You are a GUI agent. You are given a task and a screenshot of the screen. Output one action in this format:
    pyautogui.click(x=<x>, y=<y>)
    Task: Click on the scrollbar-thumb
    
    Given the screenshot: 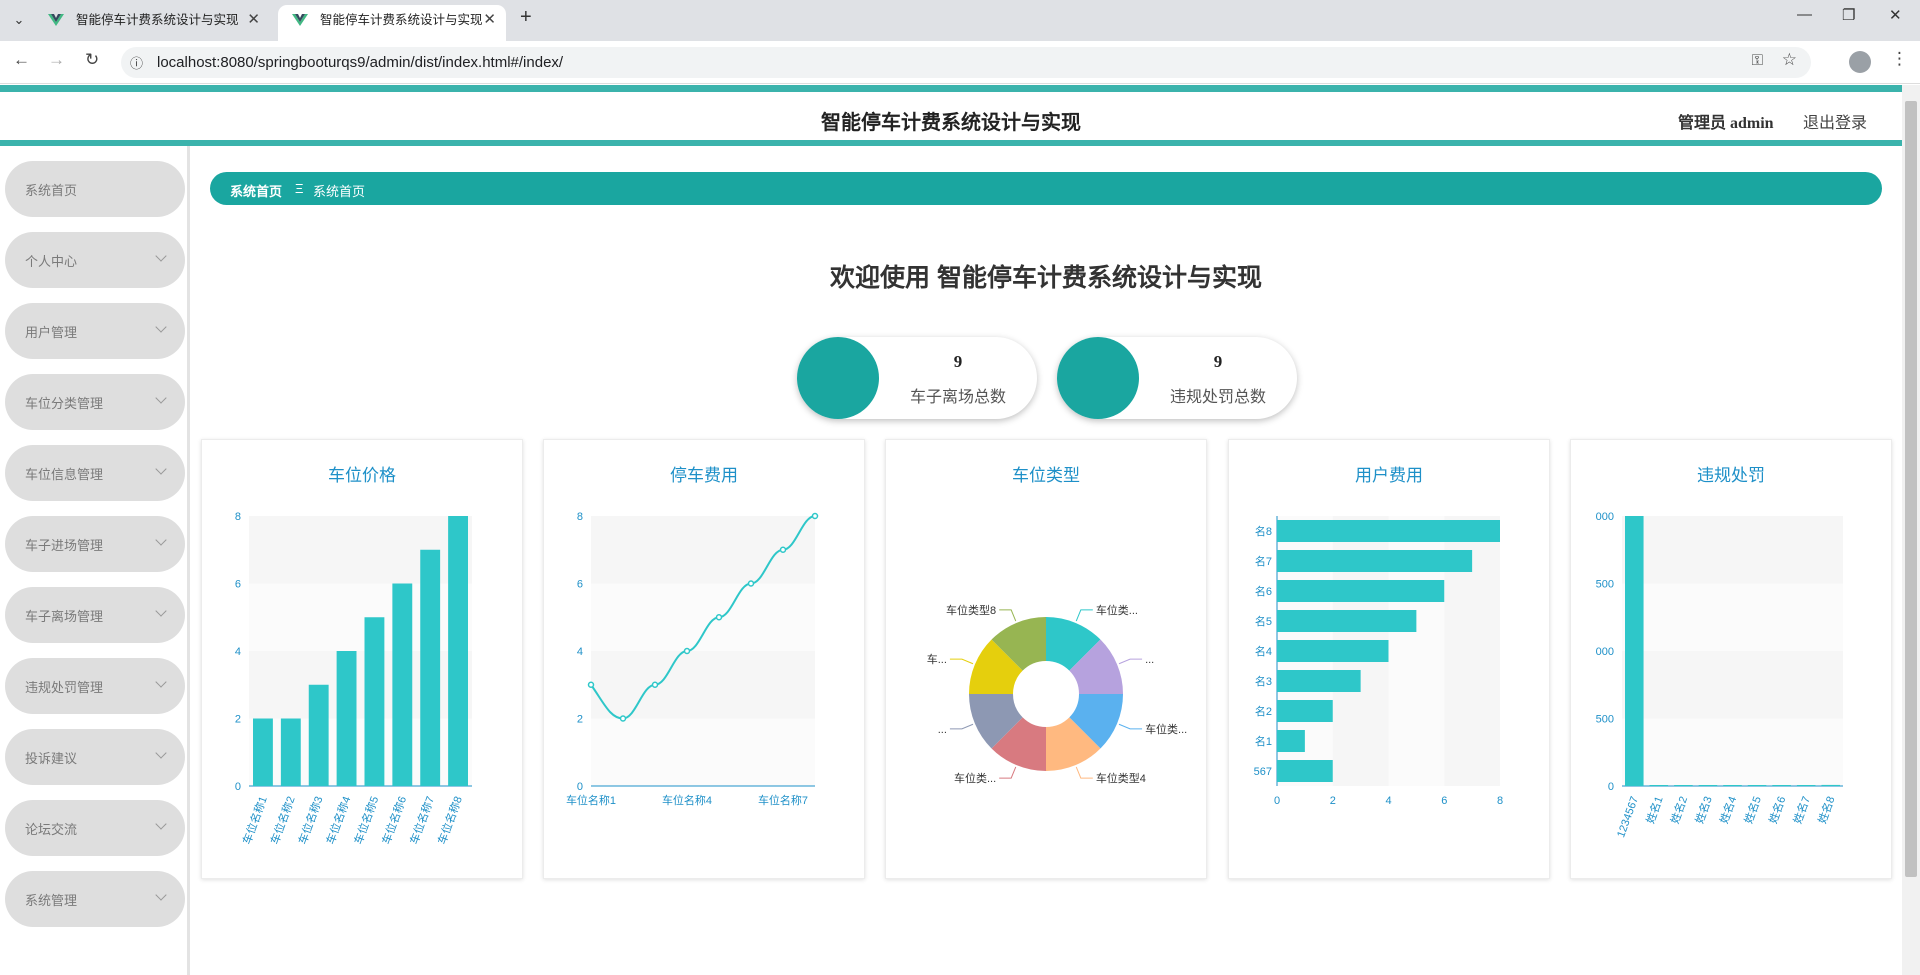 What is the action you would take?
    pyautogui.click(x=1911, y=489)
    